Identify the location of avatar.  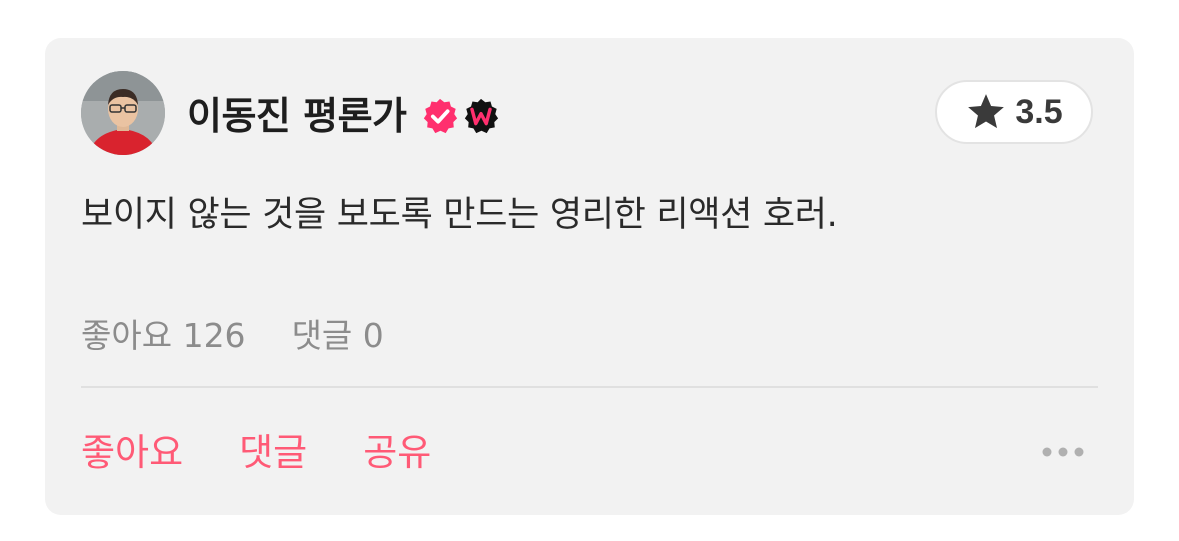
(123, 113).